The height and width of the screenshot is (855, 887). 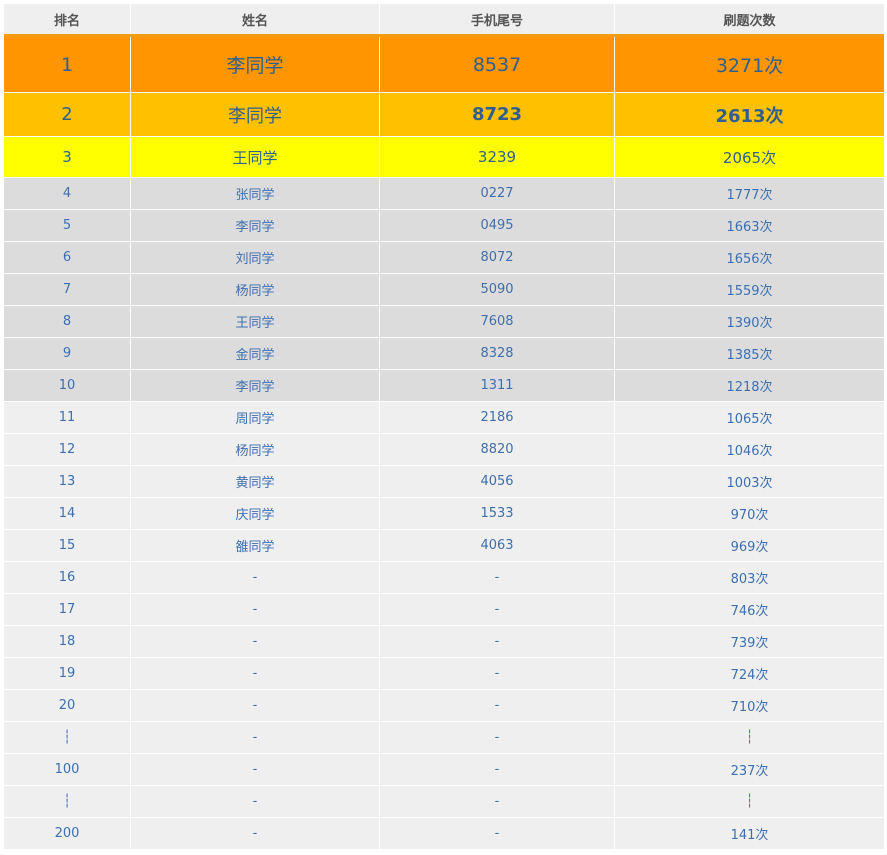 I want to click on phone-cell: 0495, so click(x=497, y=225).